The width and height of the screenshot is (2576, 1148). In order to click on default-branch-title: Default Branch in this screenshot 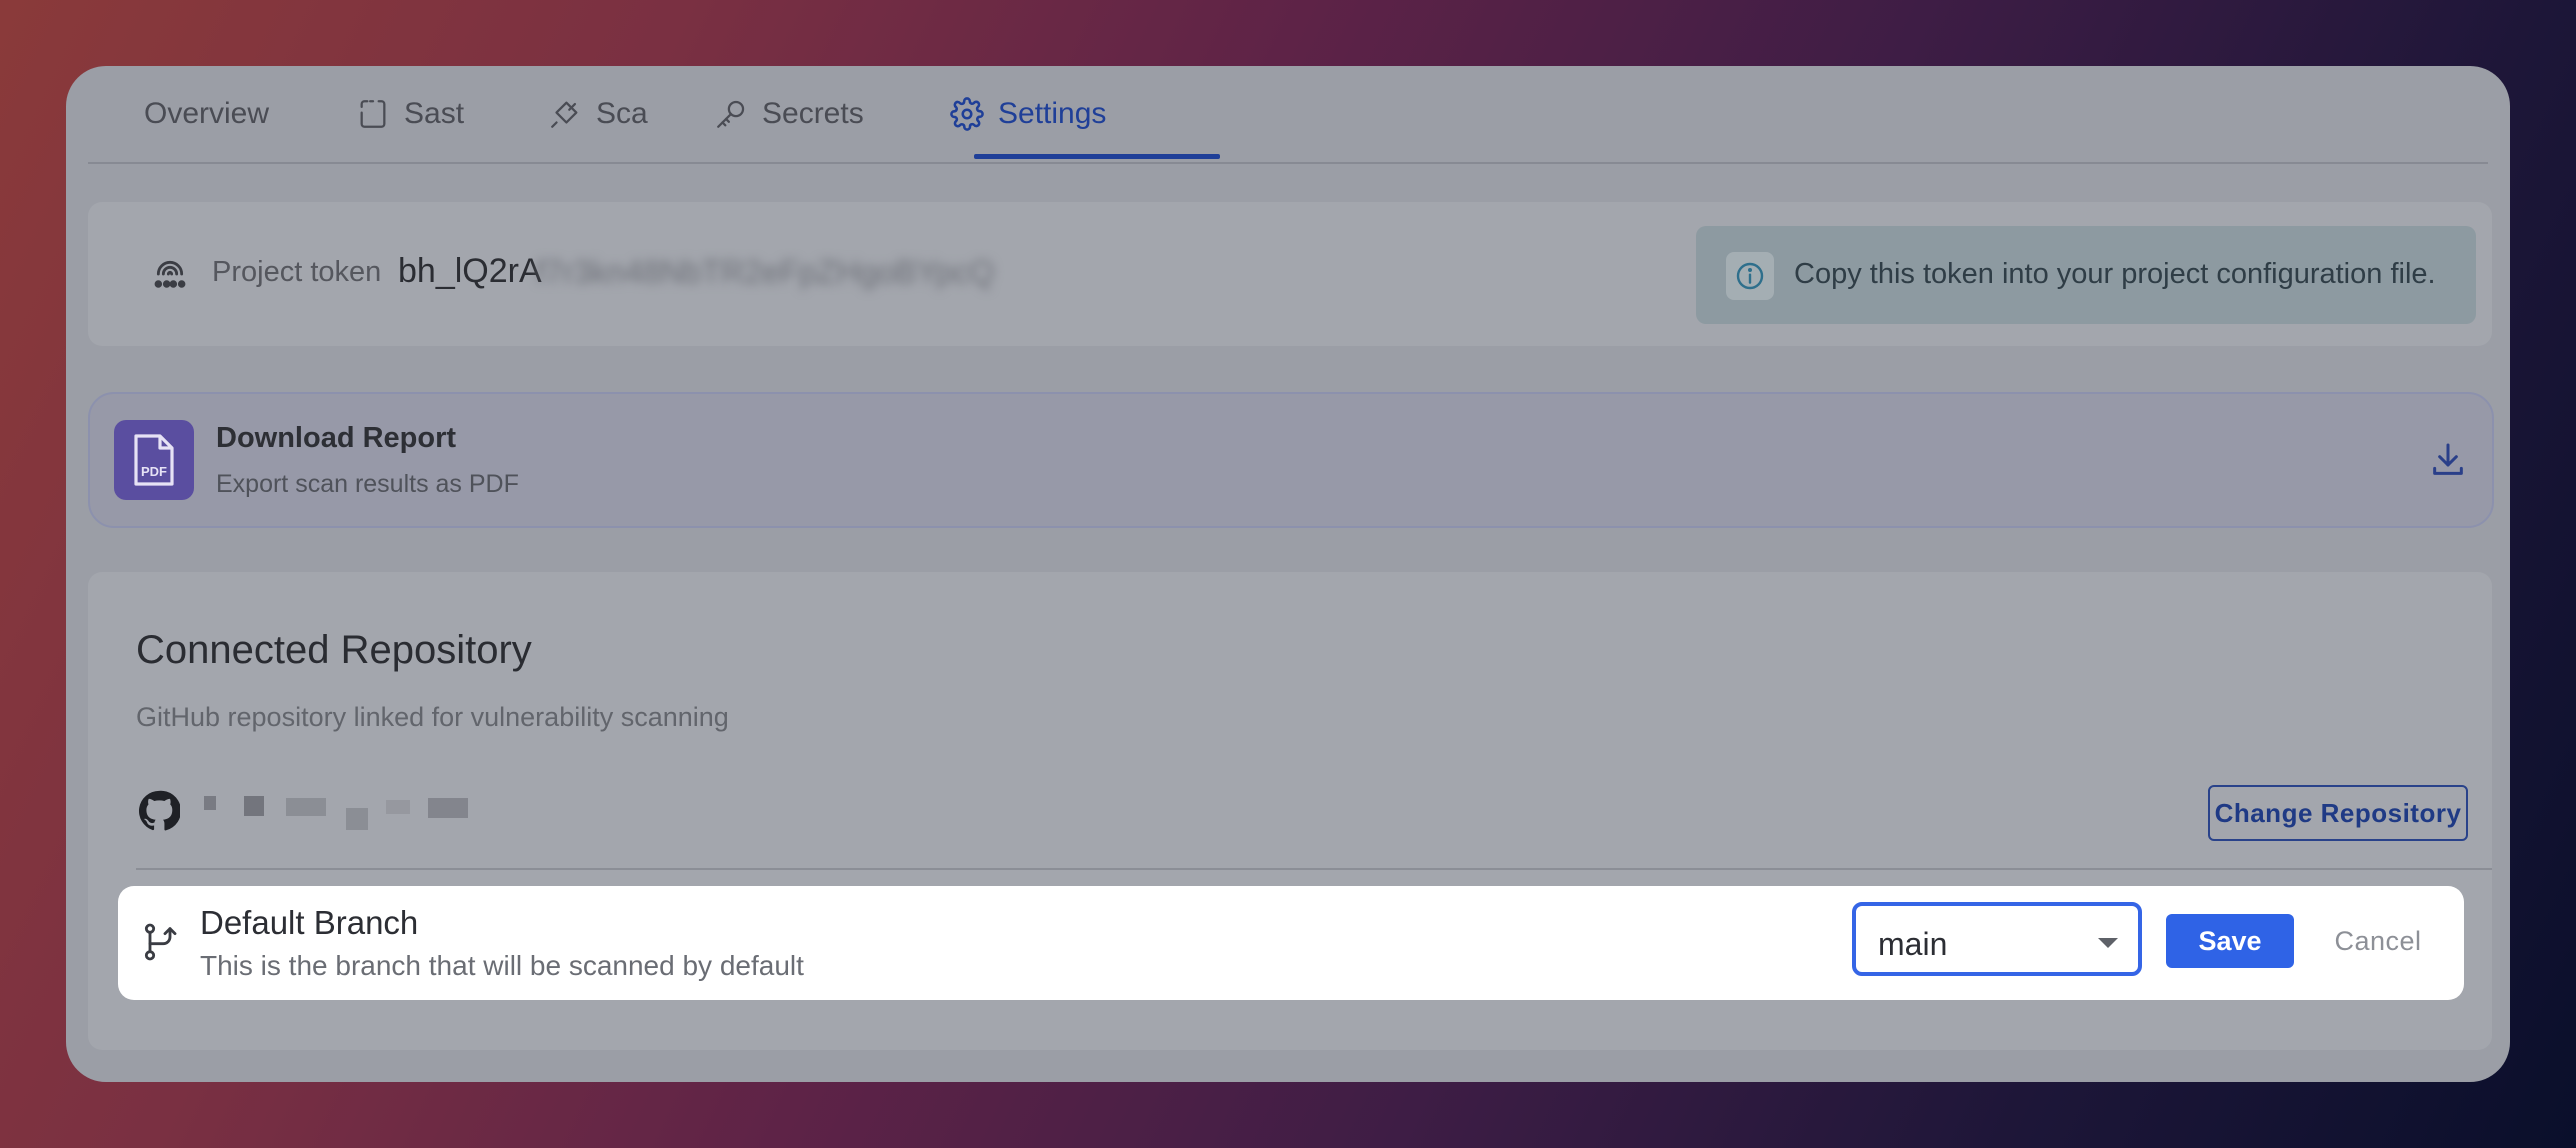, I will do `click(309, 922)`.